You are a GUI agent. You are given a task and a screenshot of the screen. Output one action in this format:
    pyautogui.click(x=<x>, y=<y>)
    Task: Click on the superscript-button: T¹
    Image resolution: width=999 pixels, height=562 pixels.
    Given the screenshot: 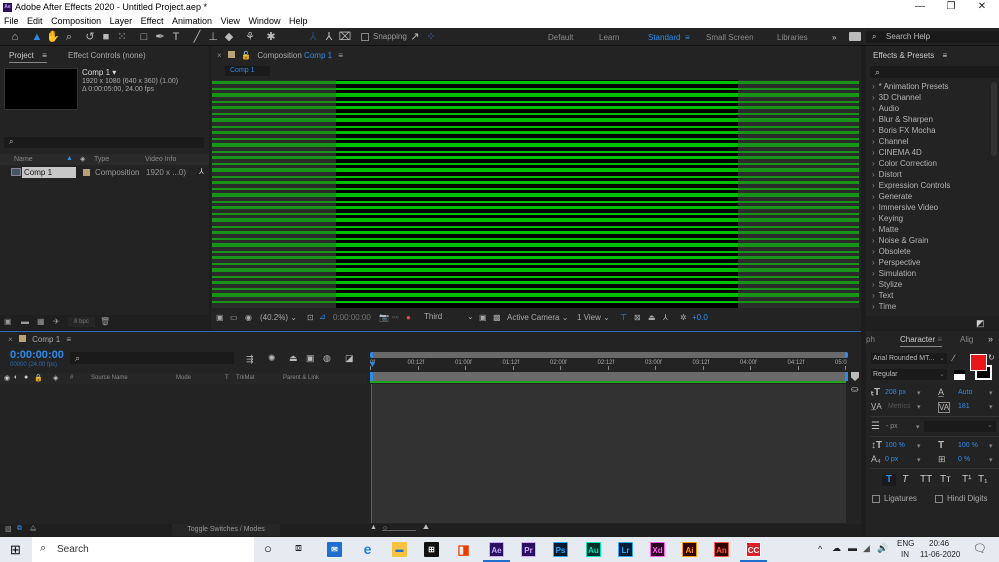 What is the action you would take?
    pyautogui.click(x=966, y=479)
    